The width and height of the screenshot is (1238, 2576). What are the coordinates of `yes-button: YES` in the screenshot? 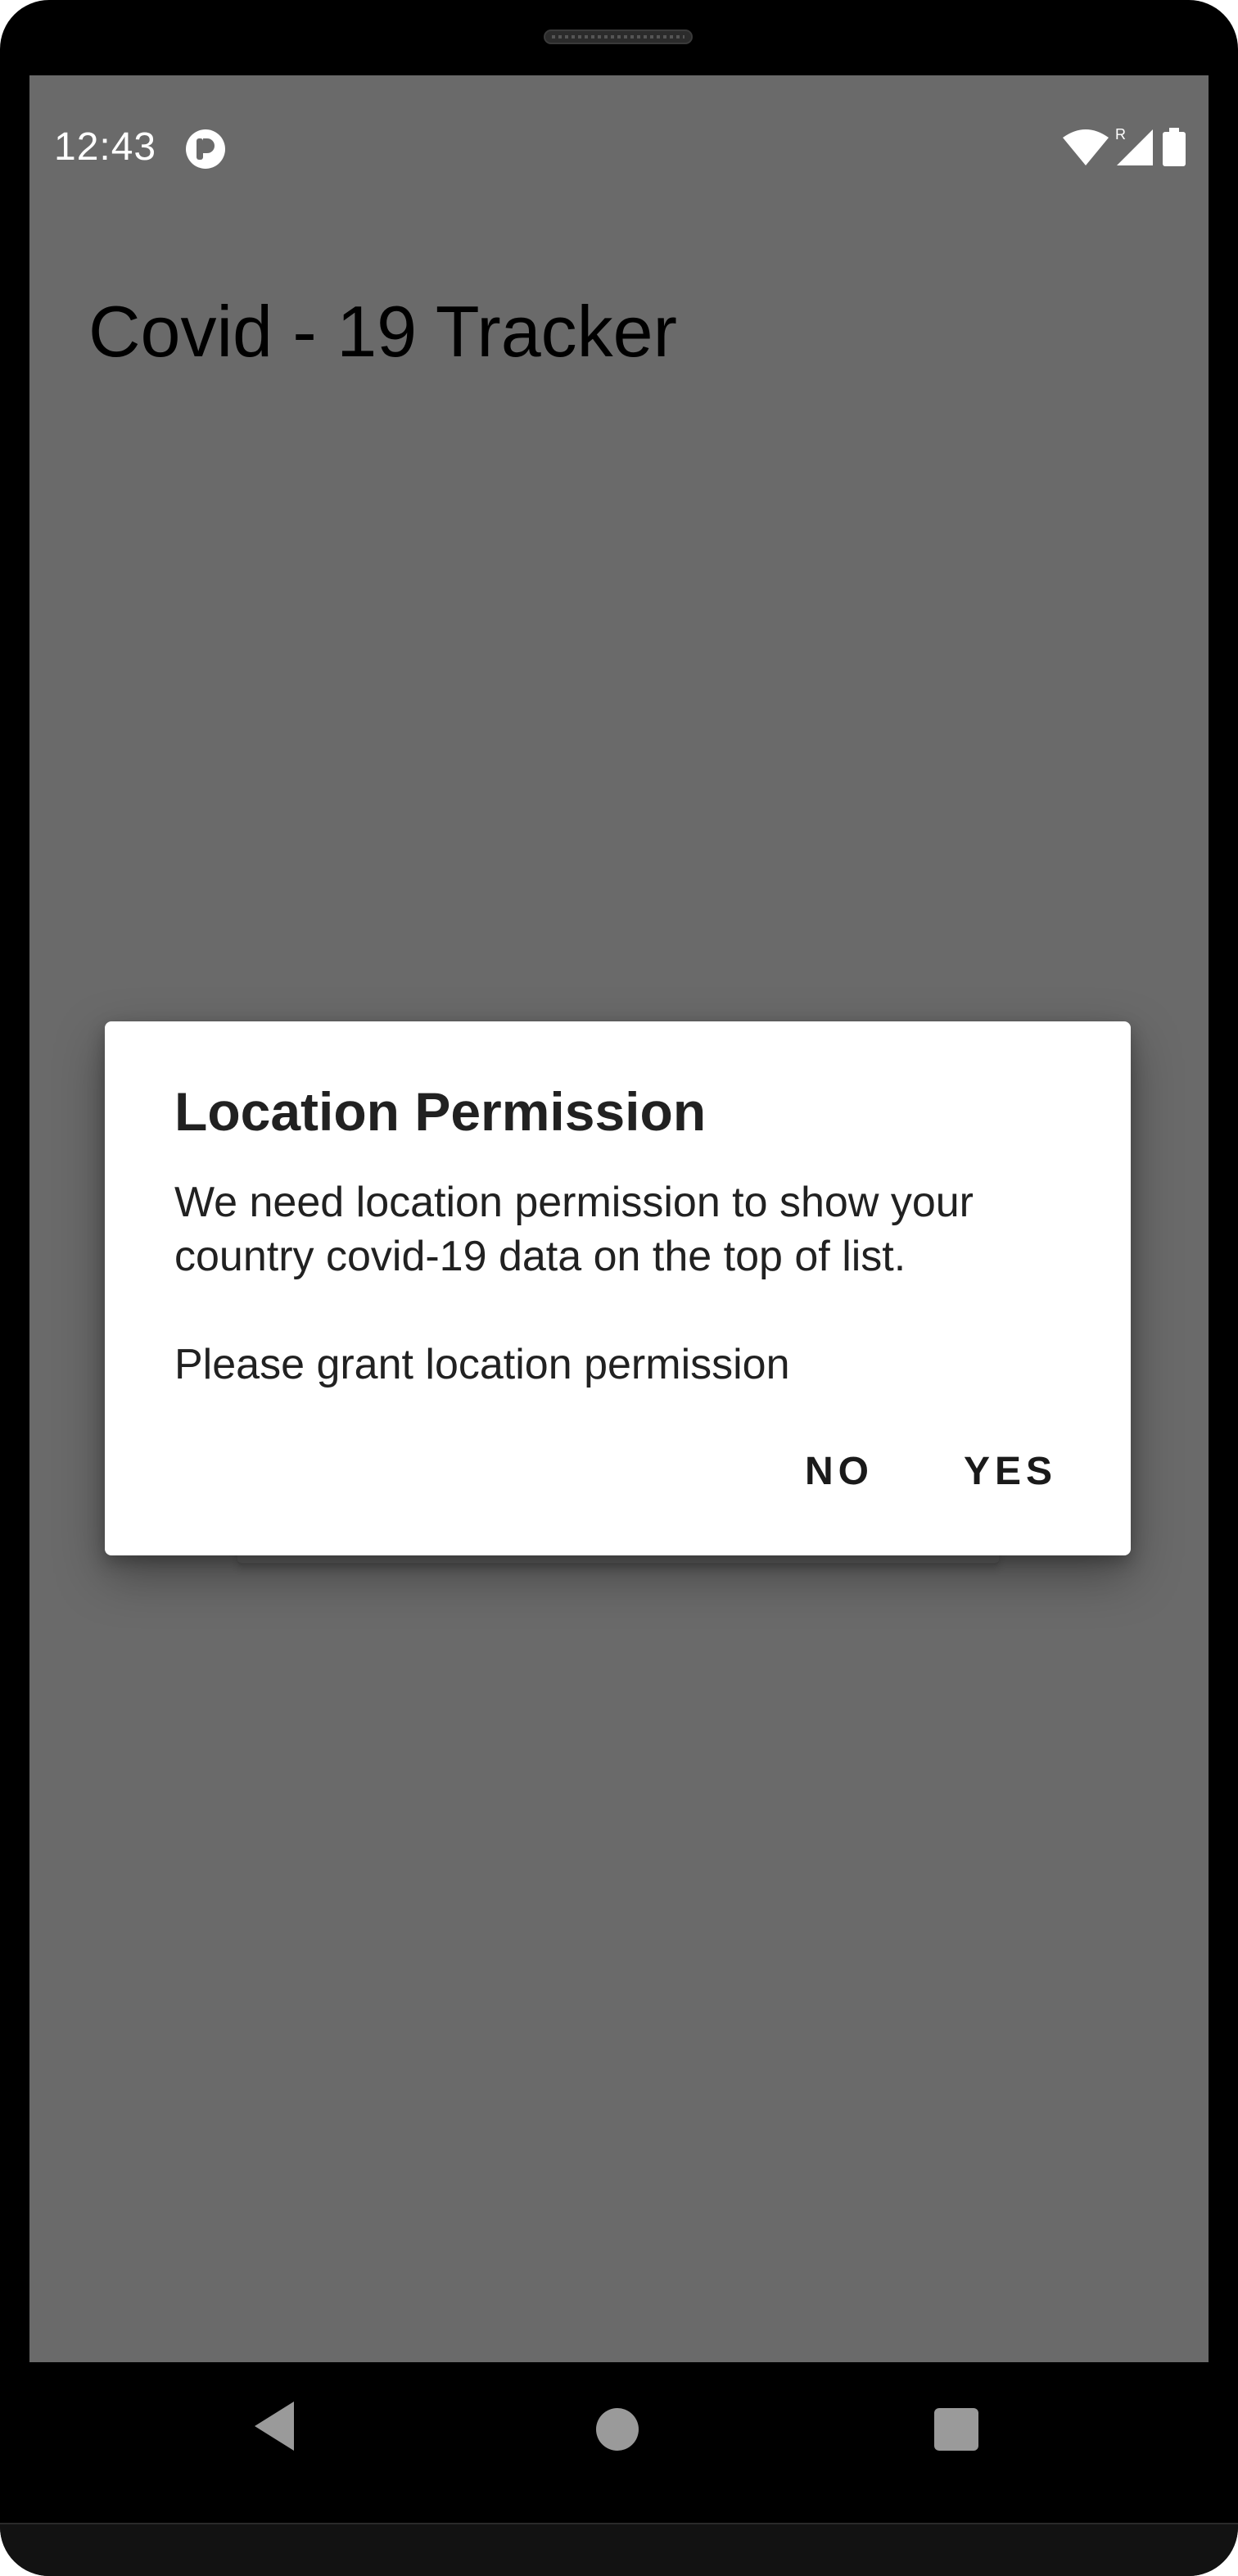 It's located at (1010, 1471).